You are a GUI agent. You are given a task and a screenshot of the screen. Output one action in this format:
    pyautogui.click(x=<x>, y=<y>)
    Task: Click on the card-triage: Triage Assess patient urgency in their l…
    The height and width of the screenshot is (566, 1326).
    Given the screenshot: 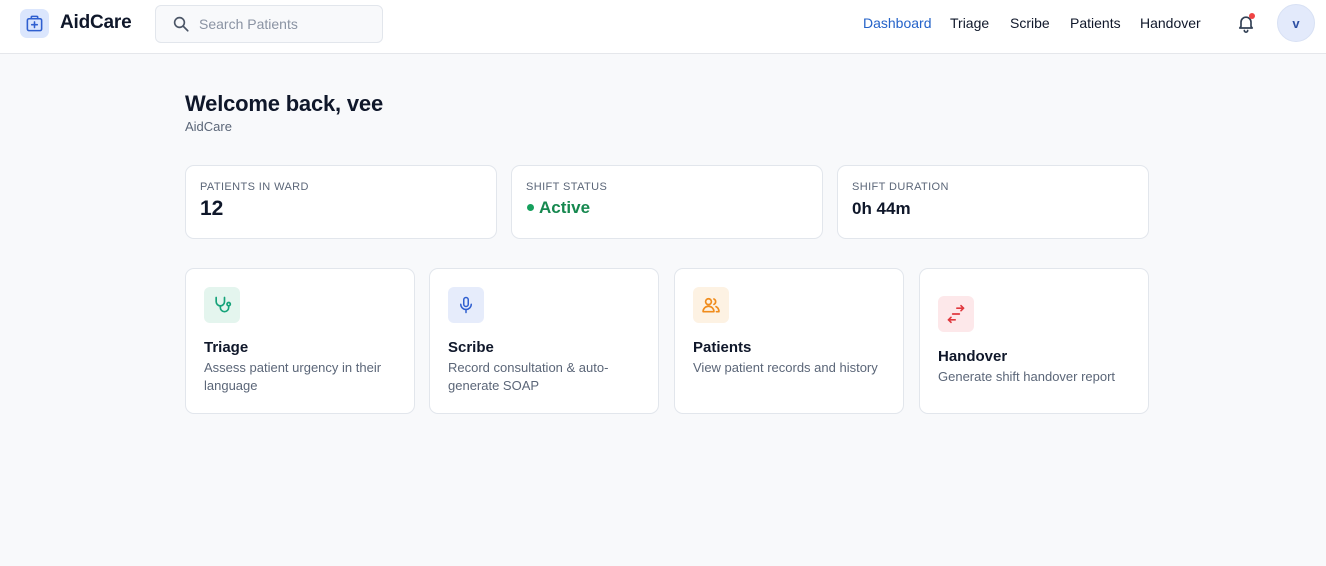 What is the action you would take?
    pyautogui.click(x=300, y=341)
    